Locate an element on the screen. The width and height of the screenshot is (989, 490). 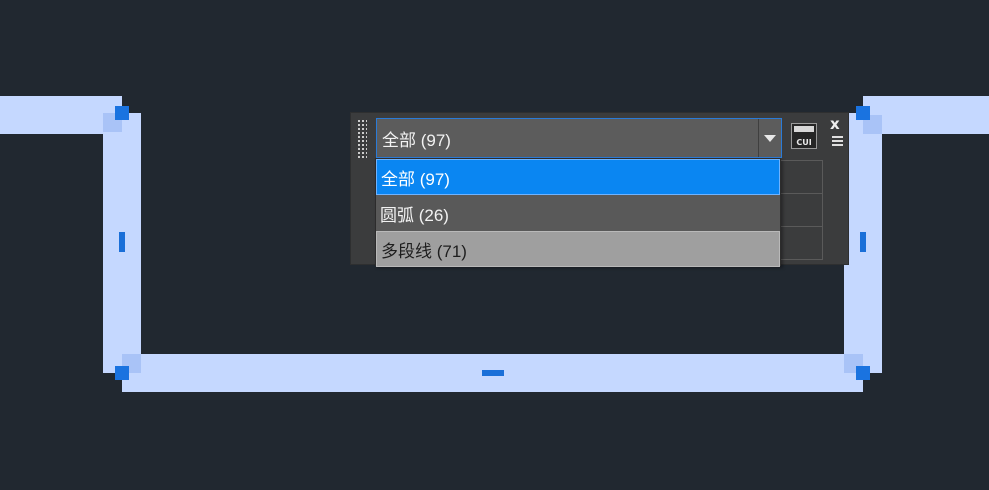
dropdown-arrow-icon is located at coordinates (770, 138).